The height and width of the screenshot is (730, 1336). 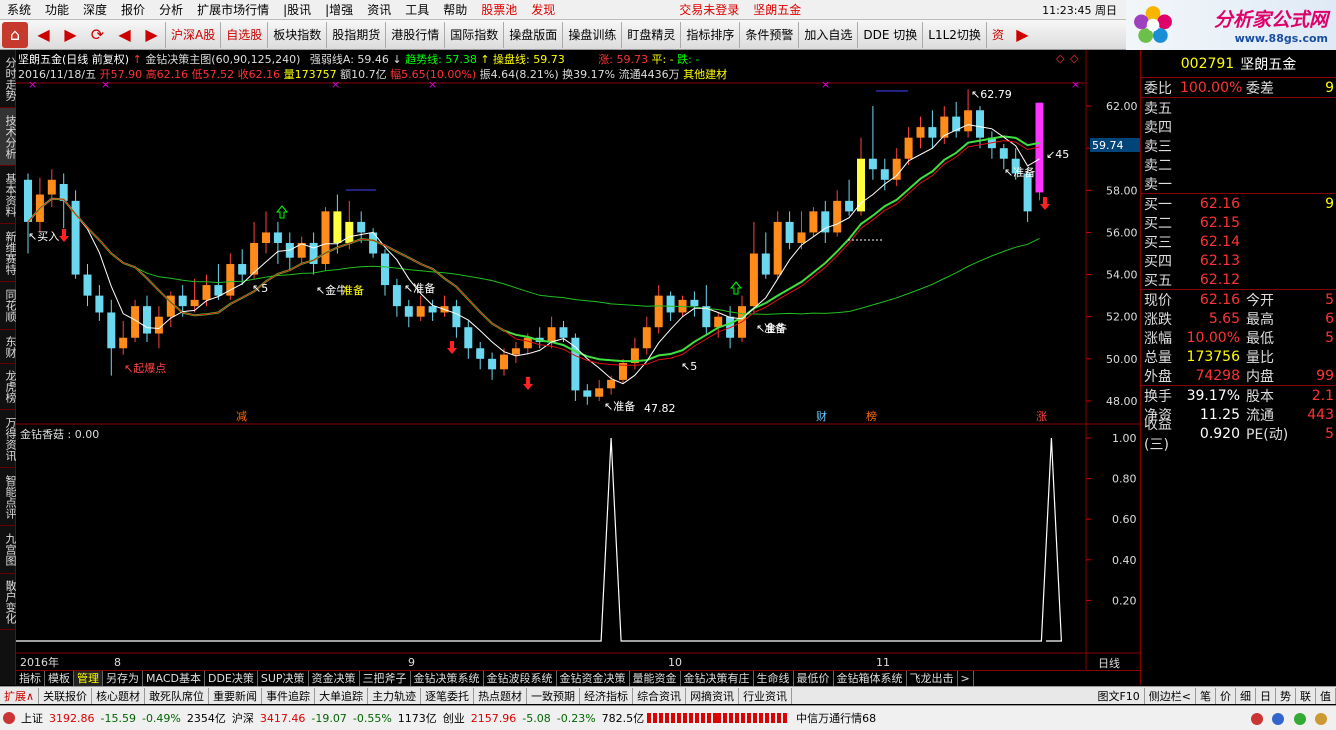 What do you see at coordinates (655, 678) in the screenshot?
I see `indicator-tab: 量能资金` at bounding box center [655, 678].